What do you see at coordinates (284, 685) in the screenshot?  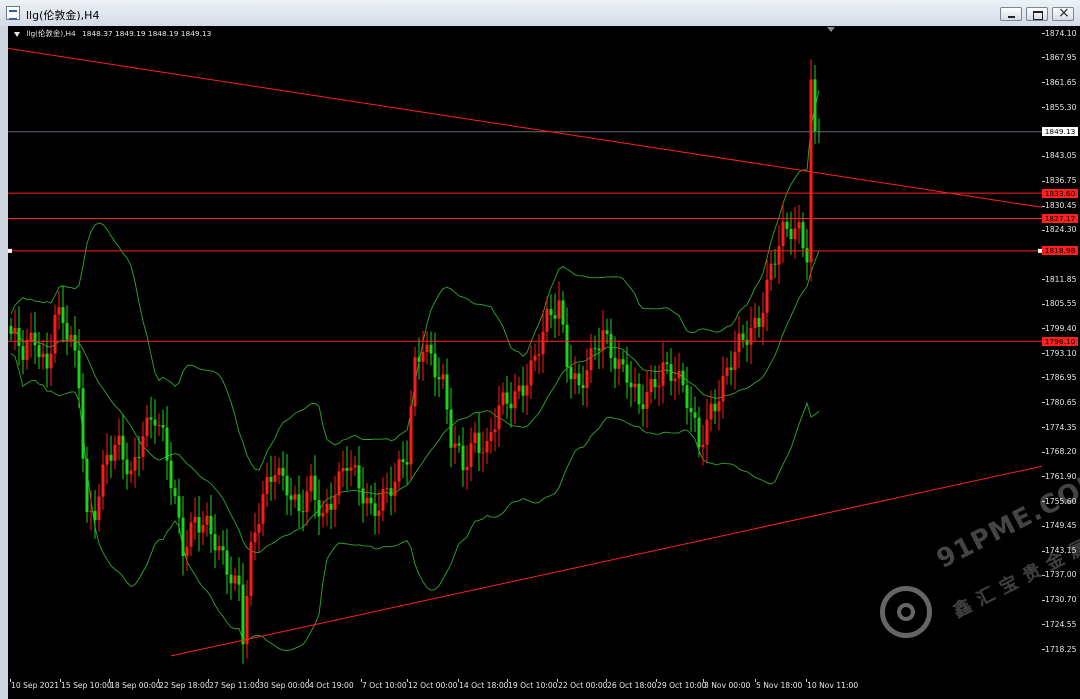 I see `time-axis-label: 30 Sep 00:00` at bounding box center [284, 685].